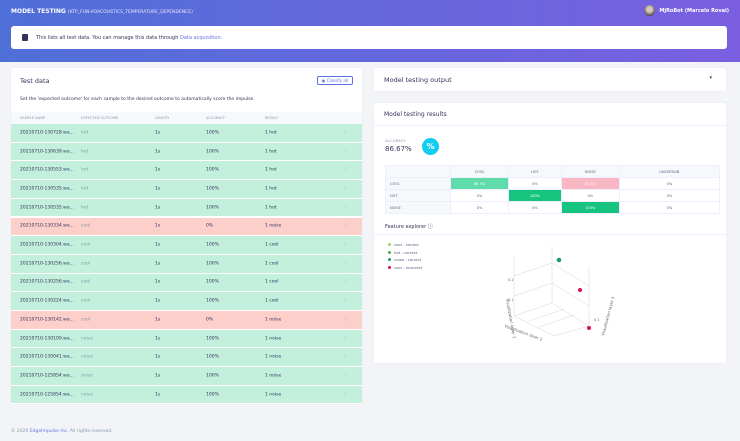 The width and height of the screenshot is (740, 441). Describe the element at coordinates (535, 171) in the screenshot. I see `matrix-column-header: HOT` at that location.